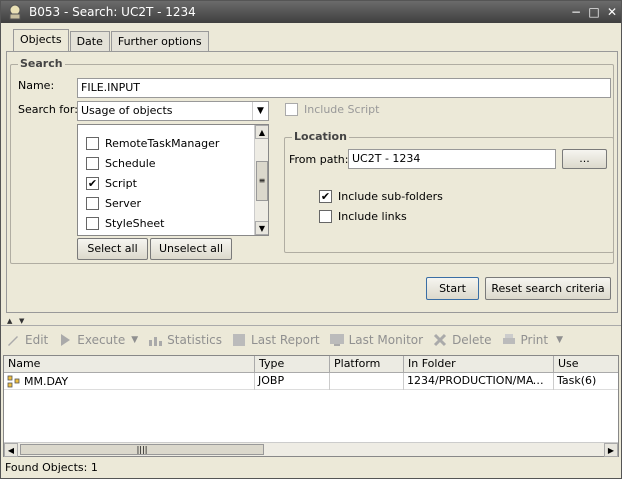 This screenshot has width=622, height=479. What do you see at coordinates (66, 340) in the screenshot?
I see `play-icon` at bounding box center [66, 340].